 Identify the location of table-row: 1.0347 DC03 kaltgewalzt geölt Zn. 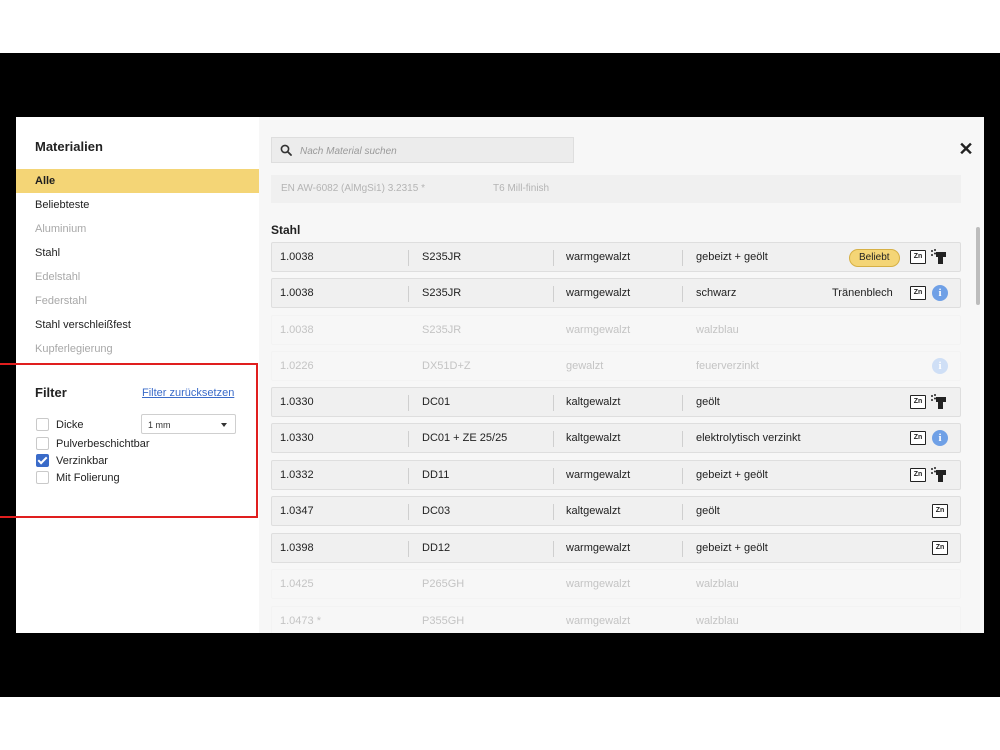
(616, 511).